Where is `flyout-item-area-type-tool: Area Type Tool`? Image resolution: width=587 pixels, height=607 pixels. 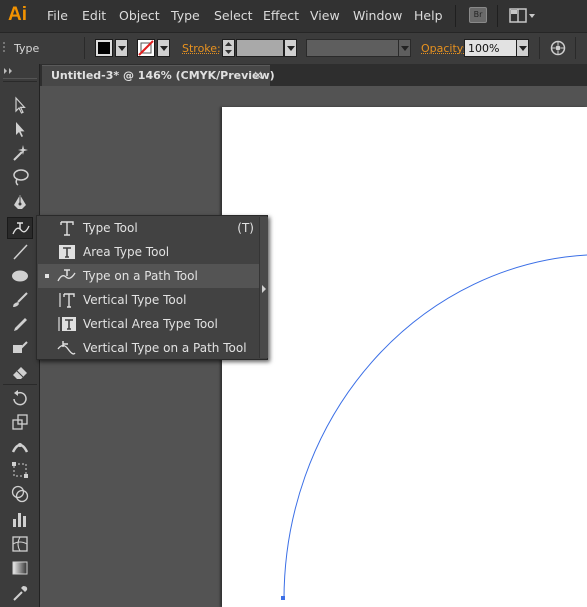
flyout-item-area-type-tool: Area Type Tool is located at coordinates (148, 252).